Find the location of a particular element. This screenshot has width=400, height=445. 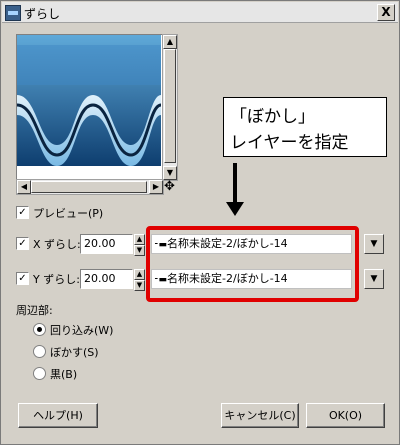

preview-vertical-scrollbar: ▲ ▼ is located at coordinates (170, 107).